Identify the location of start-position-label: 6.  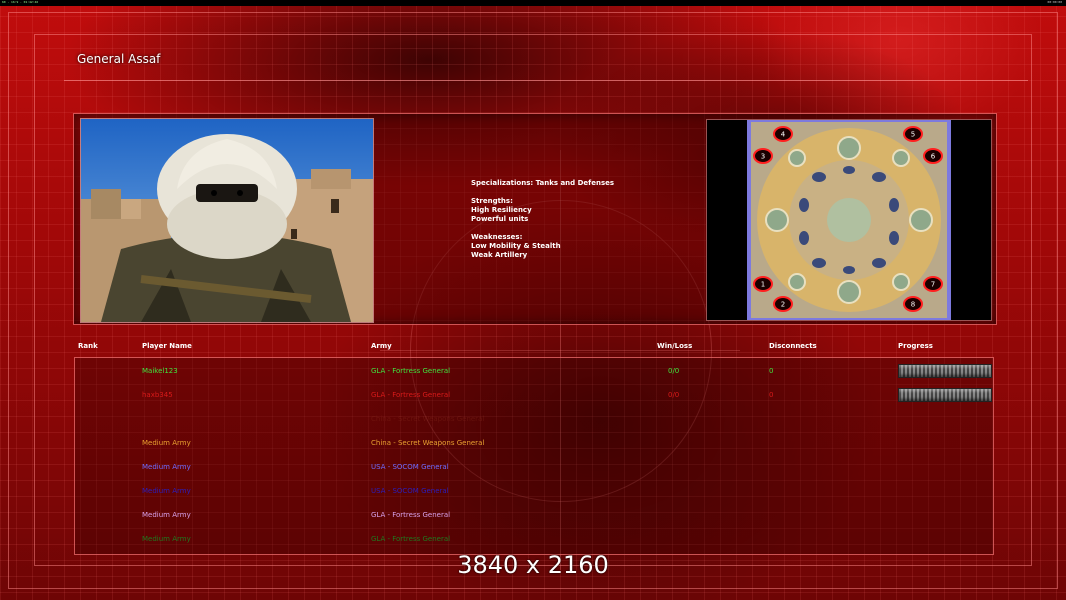
(933, 157).